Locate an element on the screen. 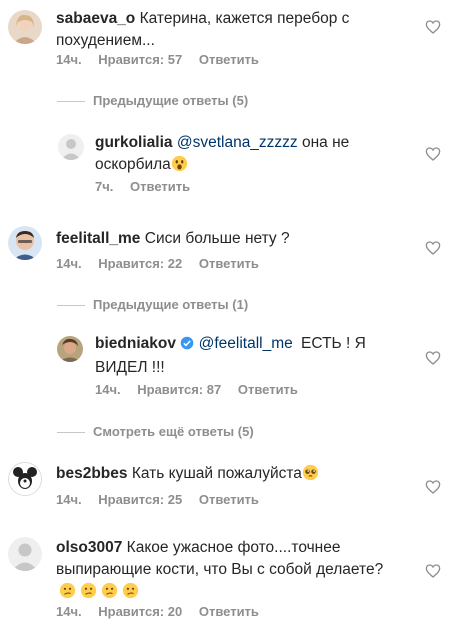 Image resolution: width=464 pixels, height=631 pixels. comment-text: Сиси больше нету ? is located at coordinates (217, 238).